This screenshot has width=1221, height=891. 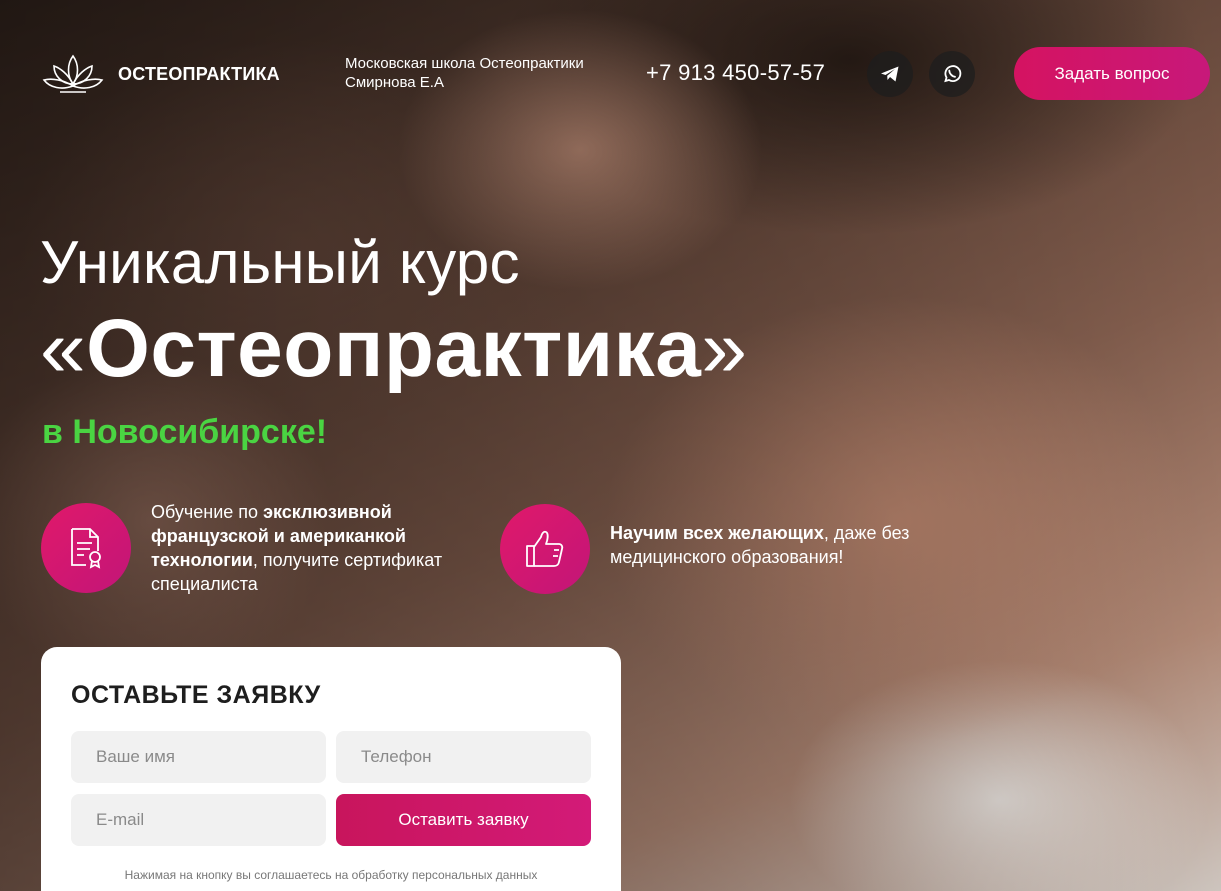 I want to click on close-quote: », so click(x=724, y=348).